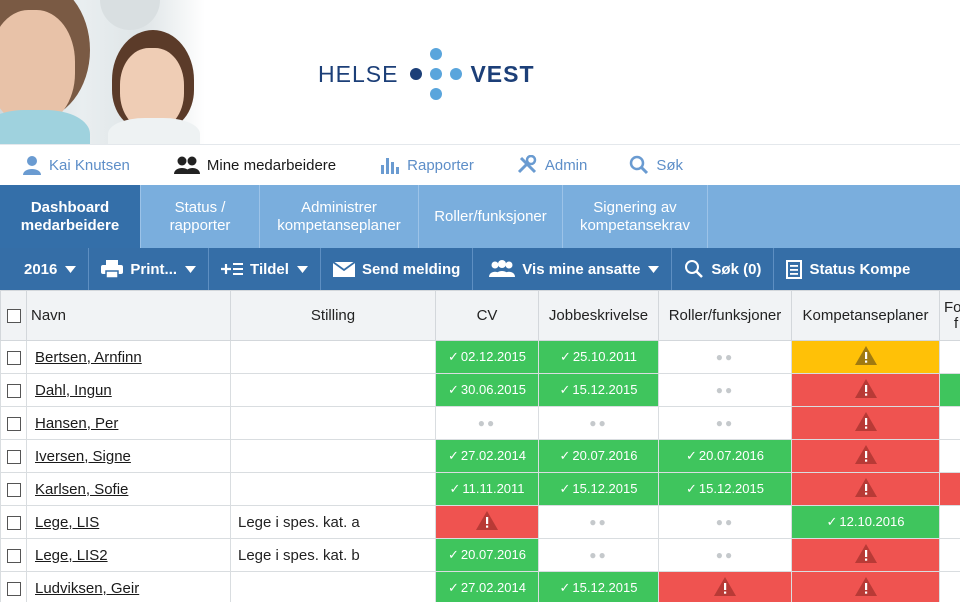 The height and width of the screenshot is (602, 960). I want to click on nav-item-sok: Søk, so click(656, 165).